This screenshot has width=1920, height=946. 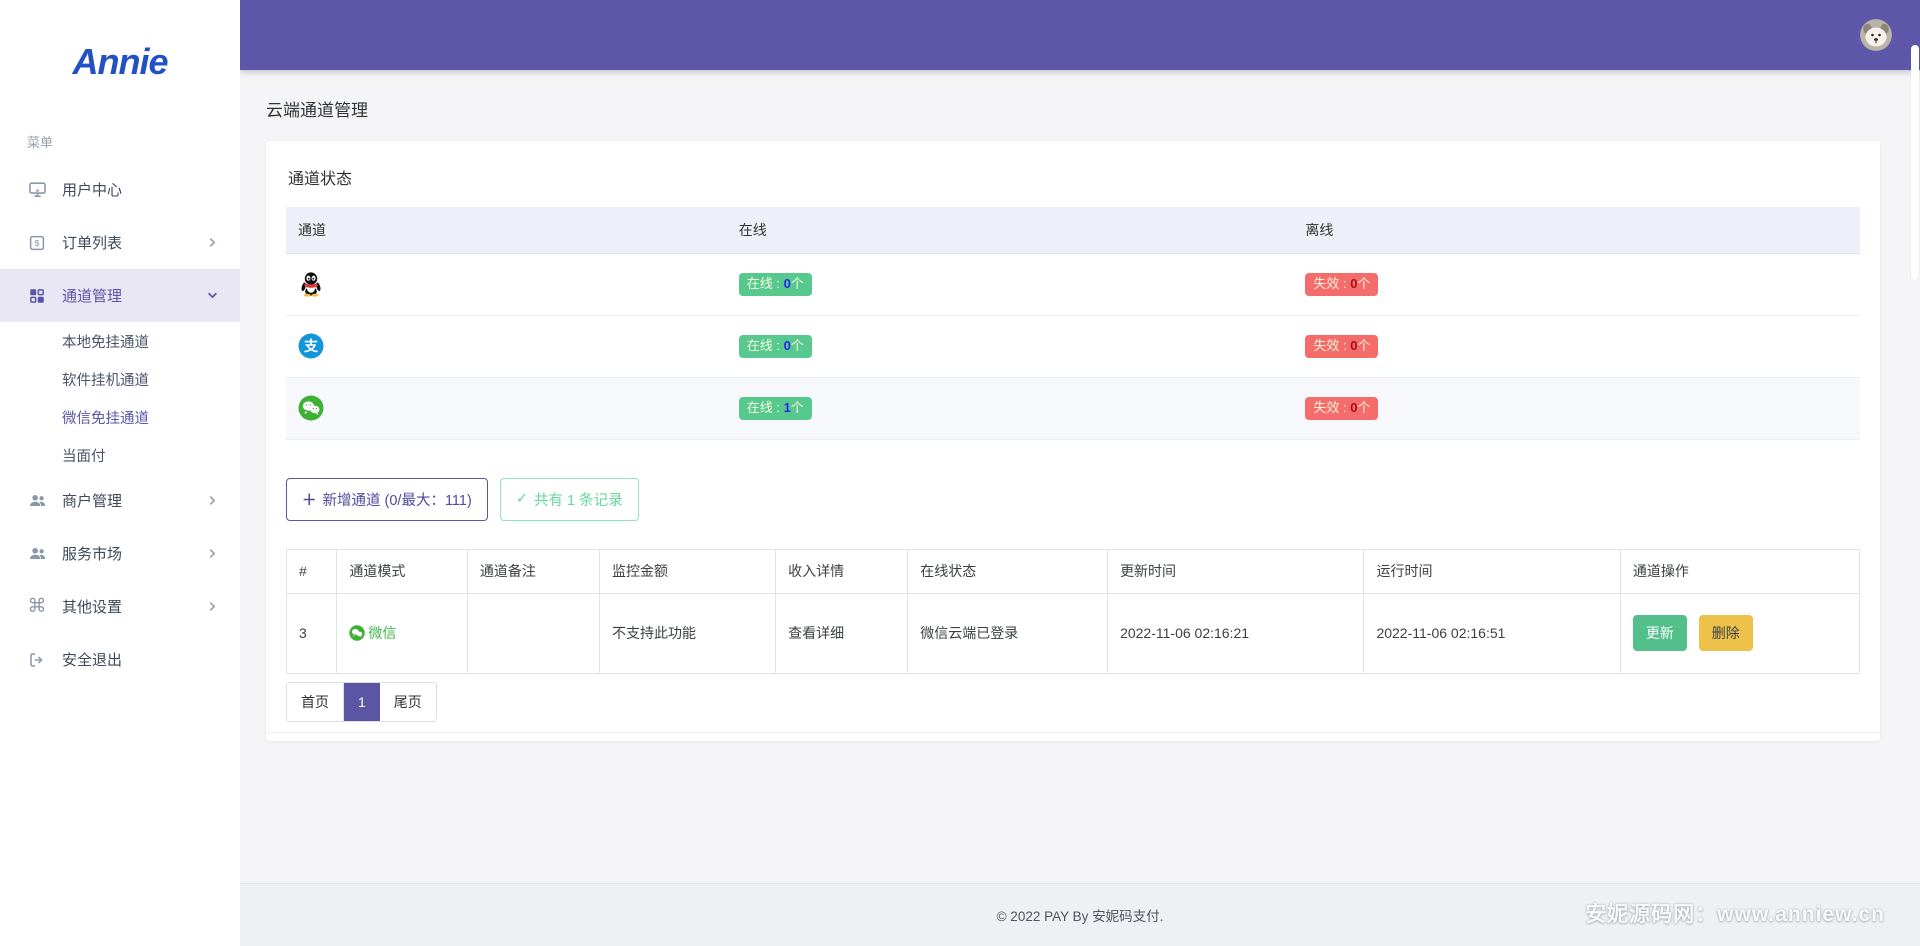 I want to click on sidebar-item-settings: ⌘ 其他设置, so click(x=120, y=606).